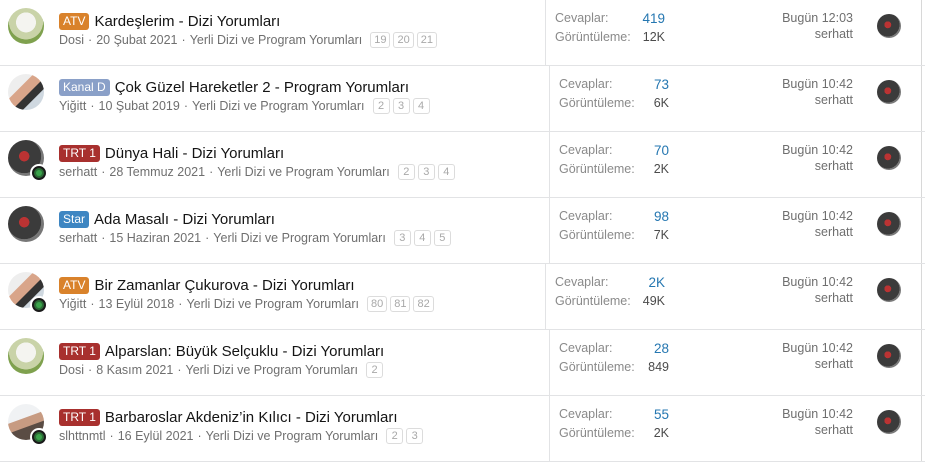 The width and height of the screenshot is (925, 462). Describe the element at coordinates (442, 238) in the screenshot. I see `page-link: 5` at that location.